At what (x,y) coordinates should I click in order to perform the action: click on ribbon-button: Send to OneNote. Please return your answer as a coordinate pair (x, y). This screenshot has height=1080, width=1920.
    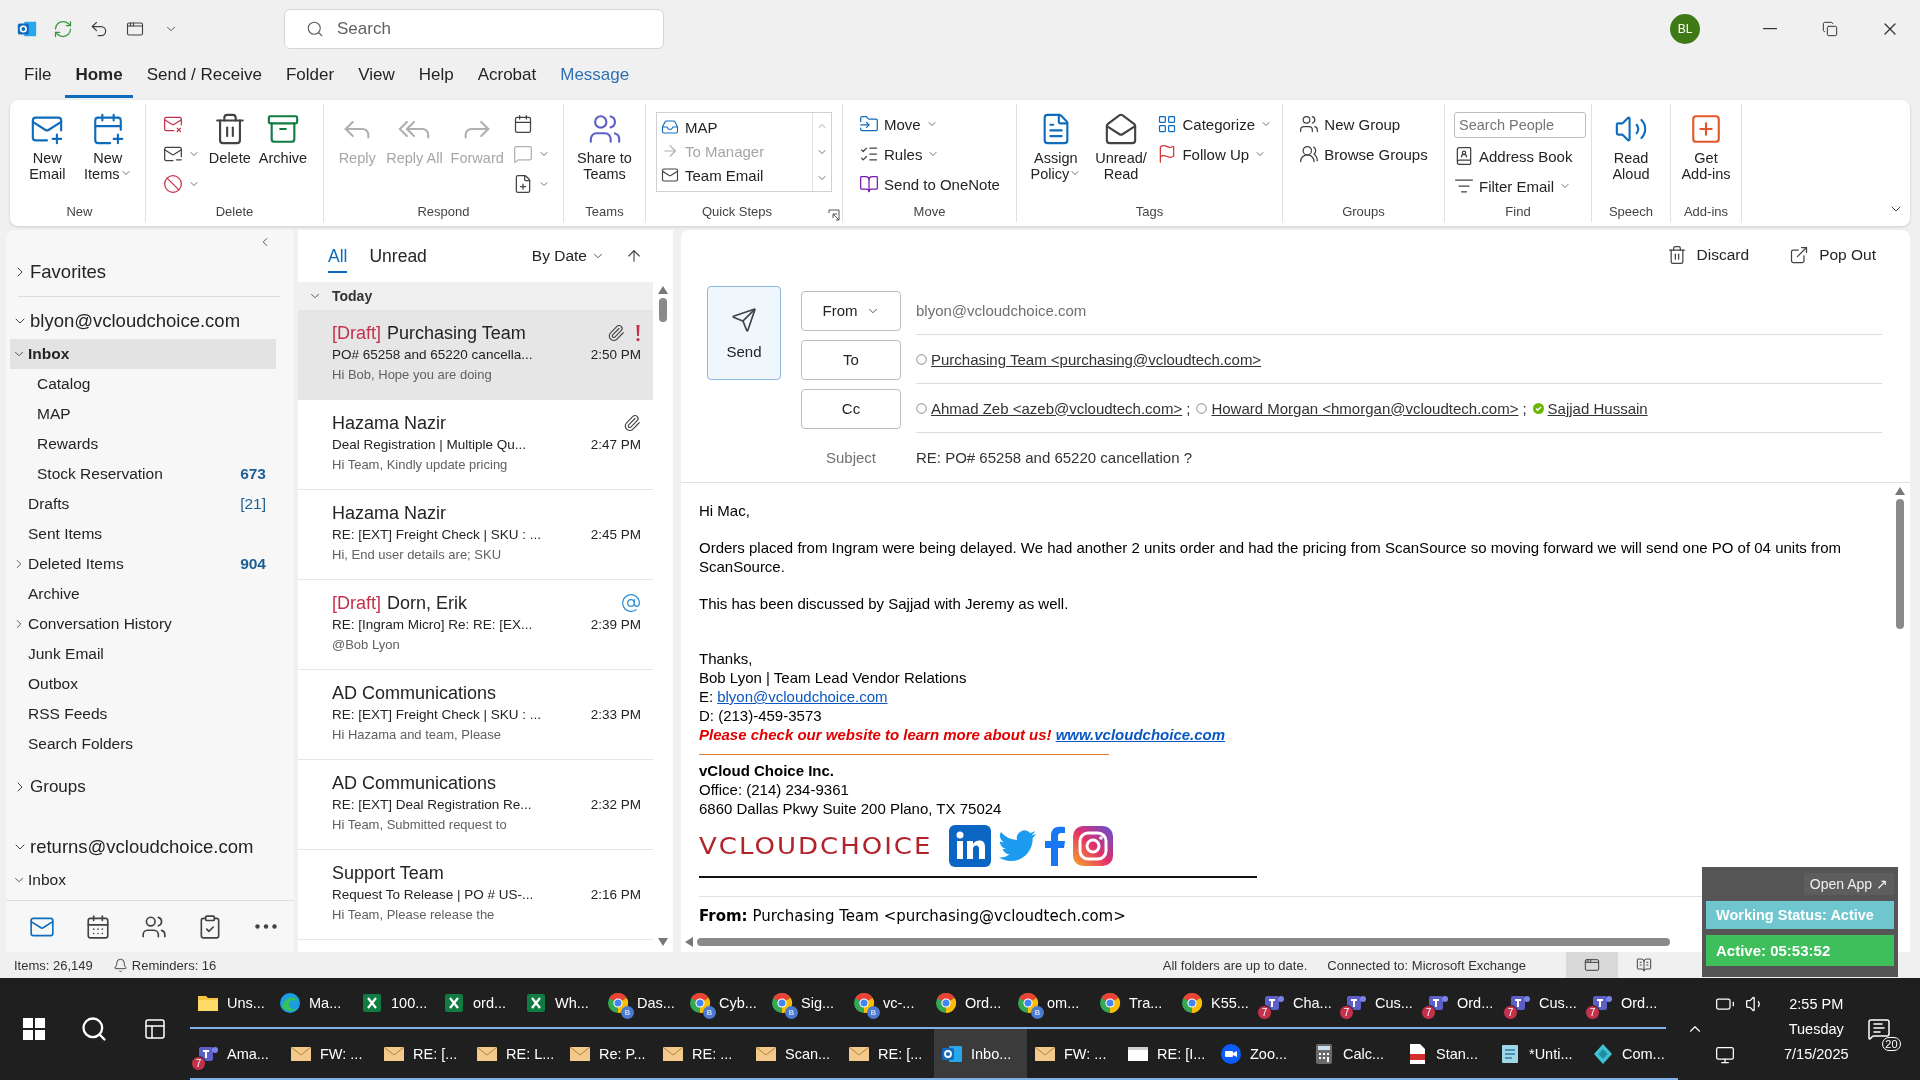
    Looking at the image, I should click on (929, 184).